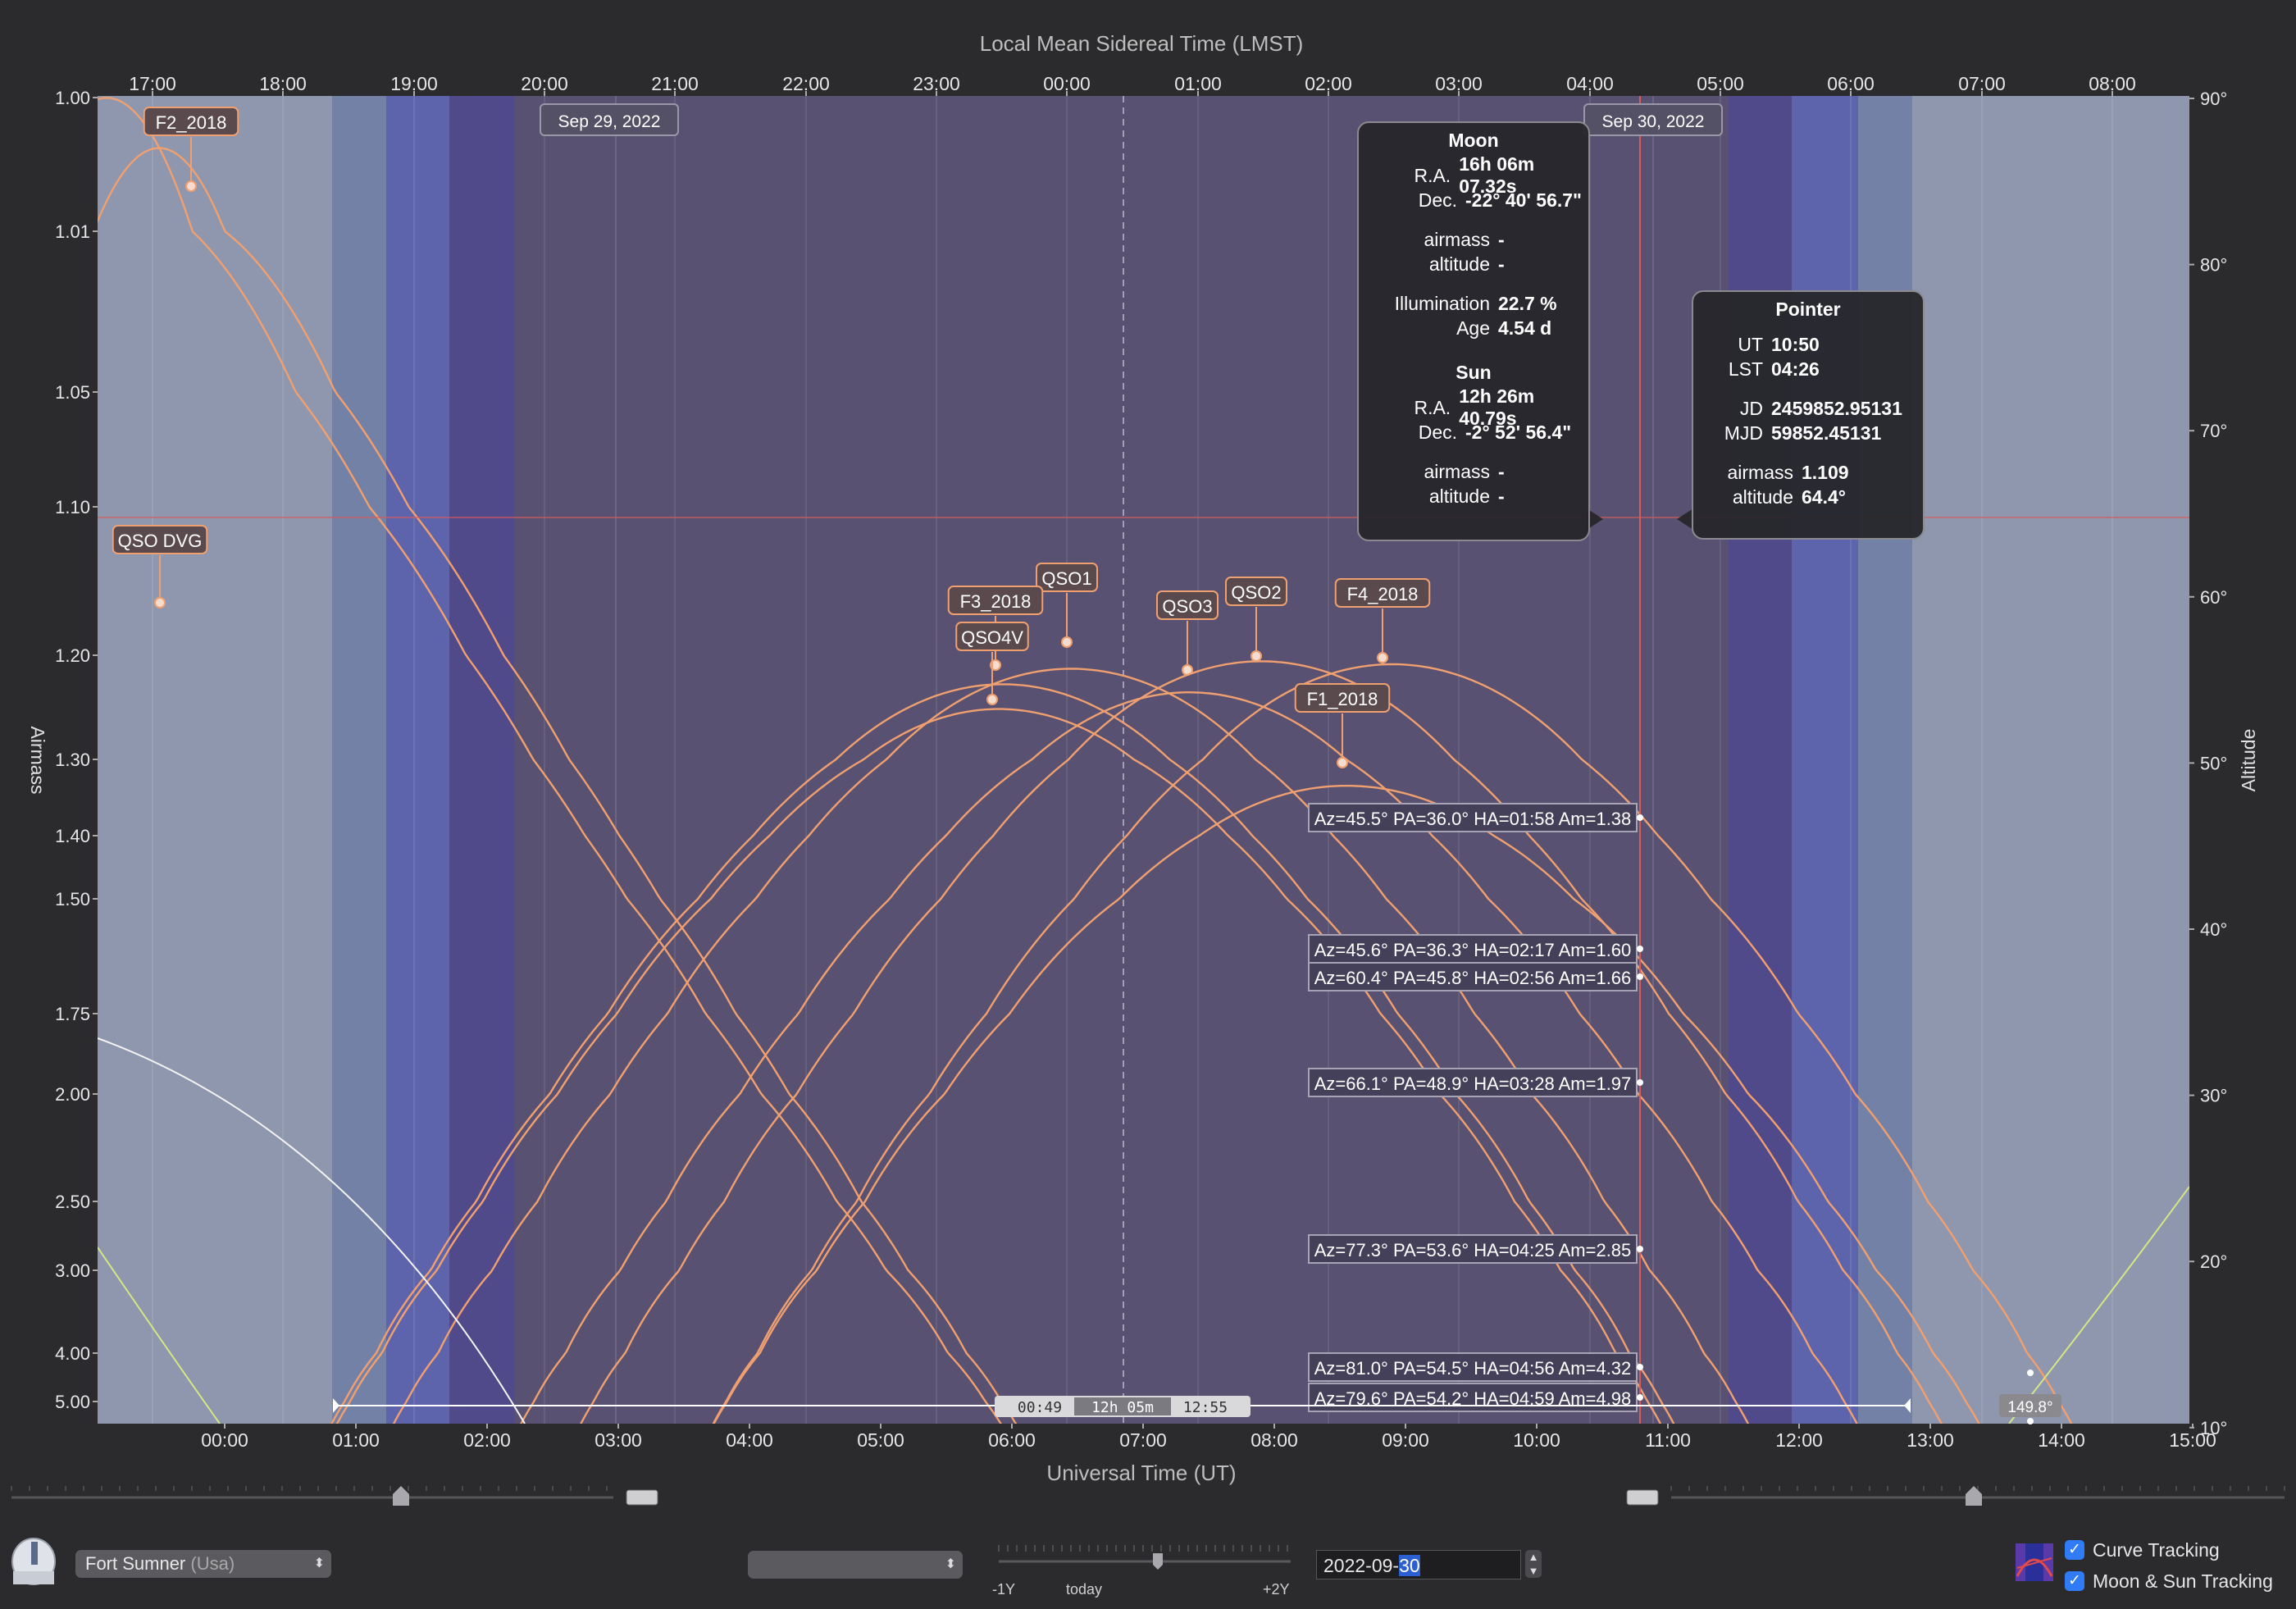 This screenshot has width=2296, height=1609. I want to click on pointer-readout: Az=45.5° PA=36.0° HA=01:58 Am=1.38, so click(1475, 817).